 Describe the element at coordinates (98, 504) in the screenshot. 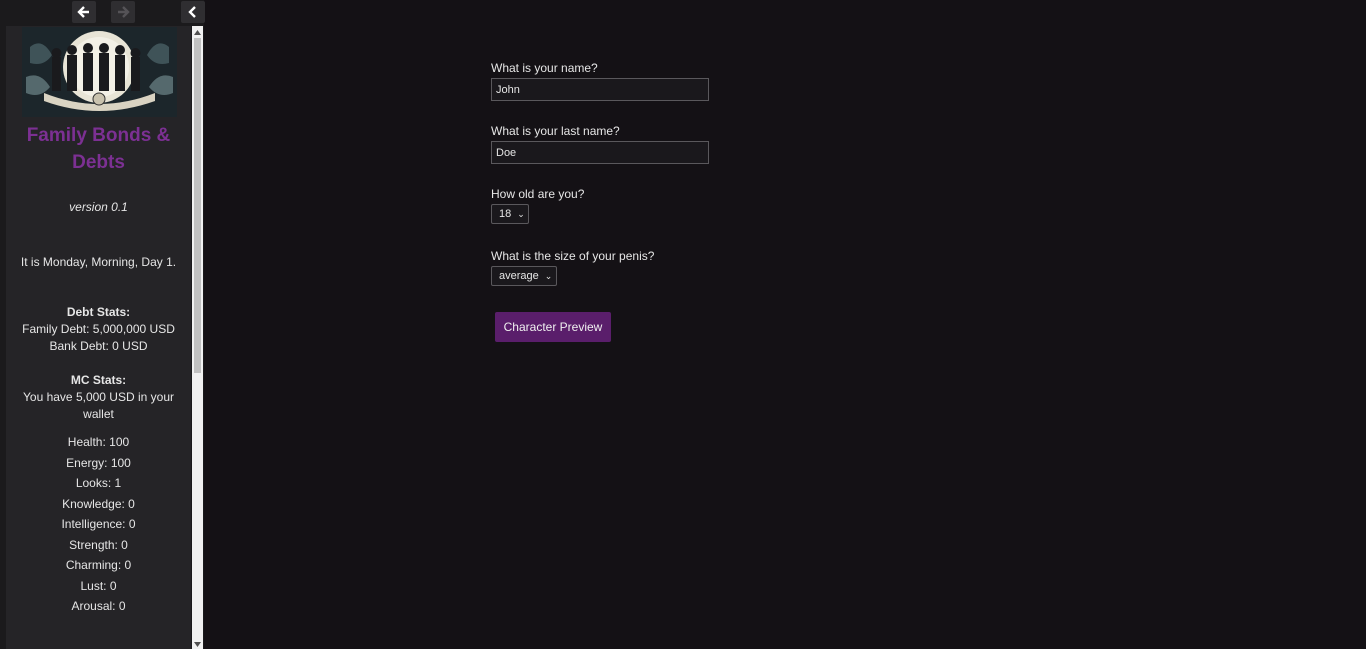

I see `stat-knowledge: Knowledge: 0` at that location.